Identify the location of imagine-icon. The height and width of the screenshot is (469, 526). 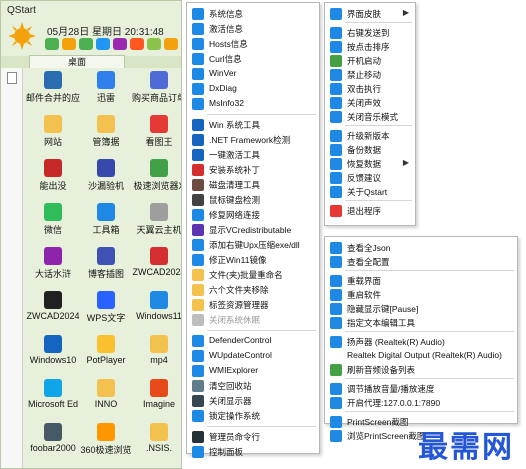
(159, 388).